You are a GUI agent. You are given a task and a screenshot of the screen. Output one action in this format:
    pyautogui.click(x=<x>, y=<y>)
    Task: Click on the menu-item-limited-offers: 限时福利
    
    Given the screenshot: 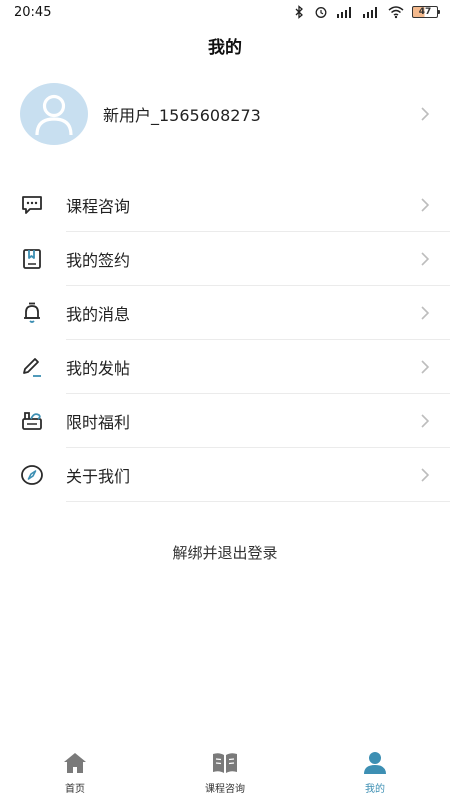 What is the action you would take?
    pyautogui.click(x=225, y=421)
    